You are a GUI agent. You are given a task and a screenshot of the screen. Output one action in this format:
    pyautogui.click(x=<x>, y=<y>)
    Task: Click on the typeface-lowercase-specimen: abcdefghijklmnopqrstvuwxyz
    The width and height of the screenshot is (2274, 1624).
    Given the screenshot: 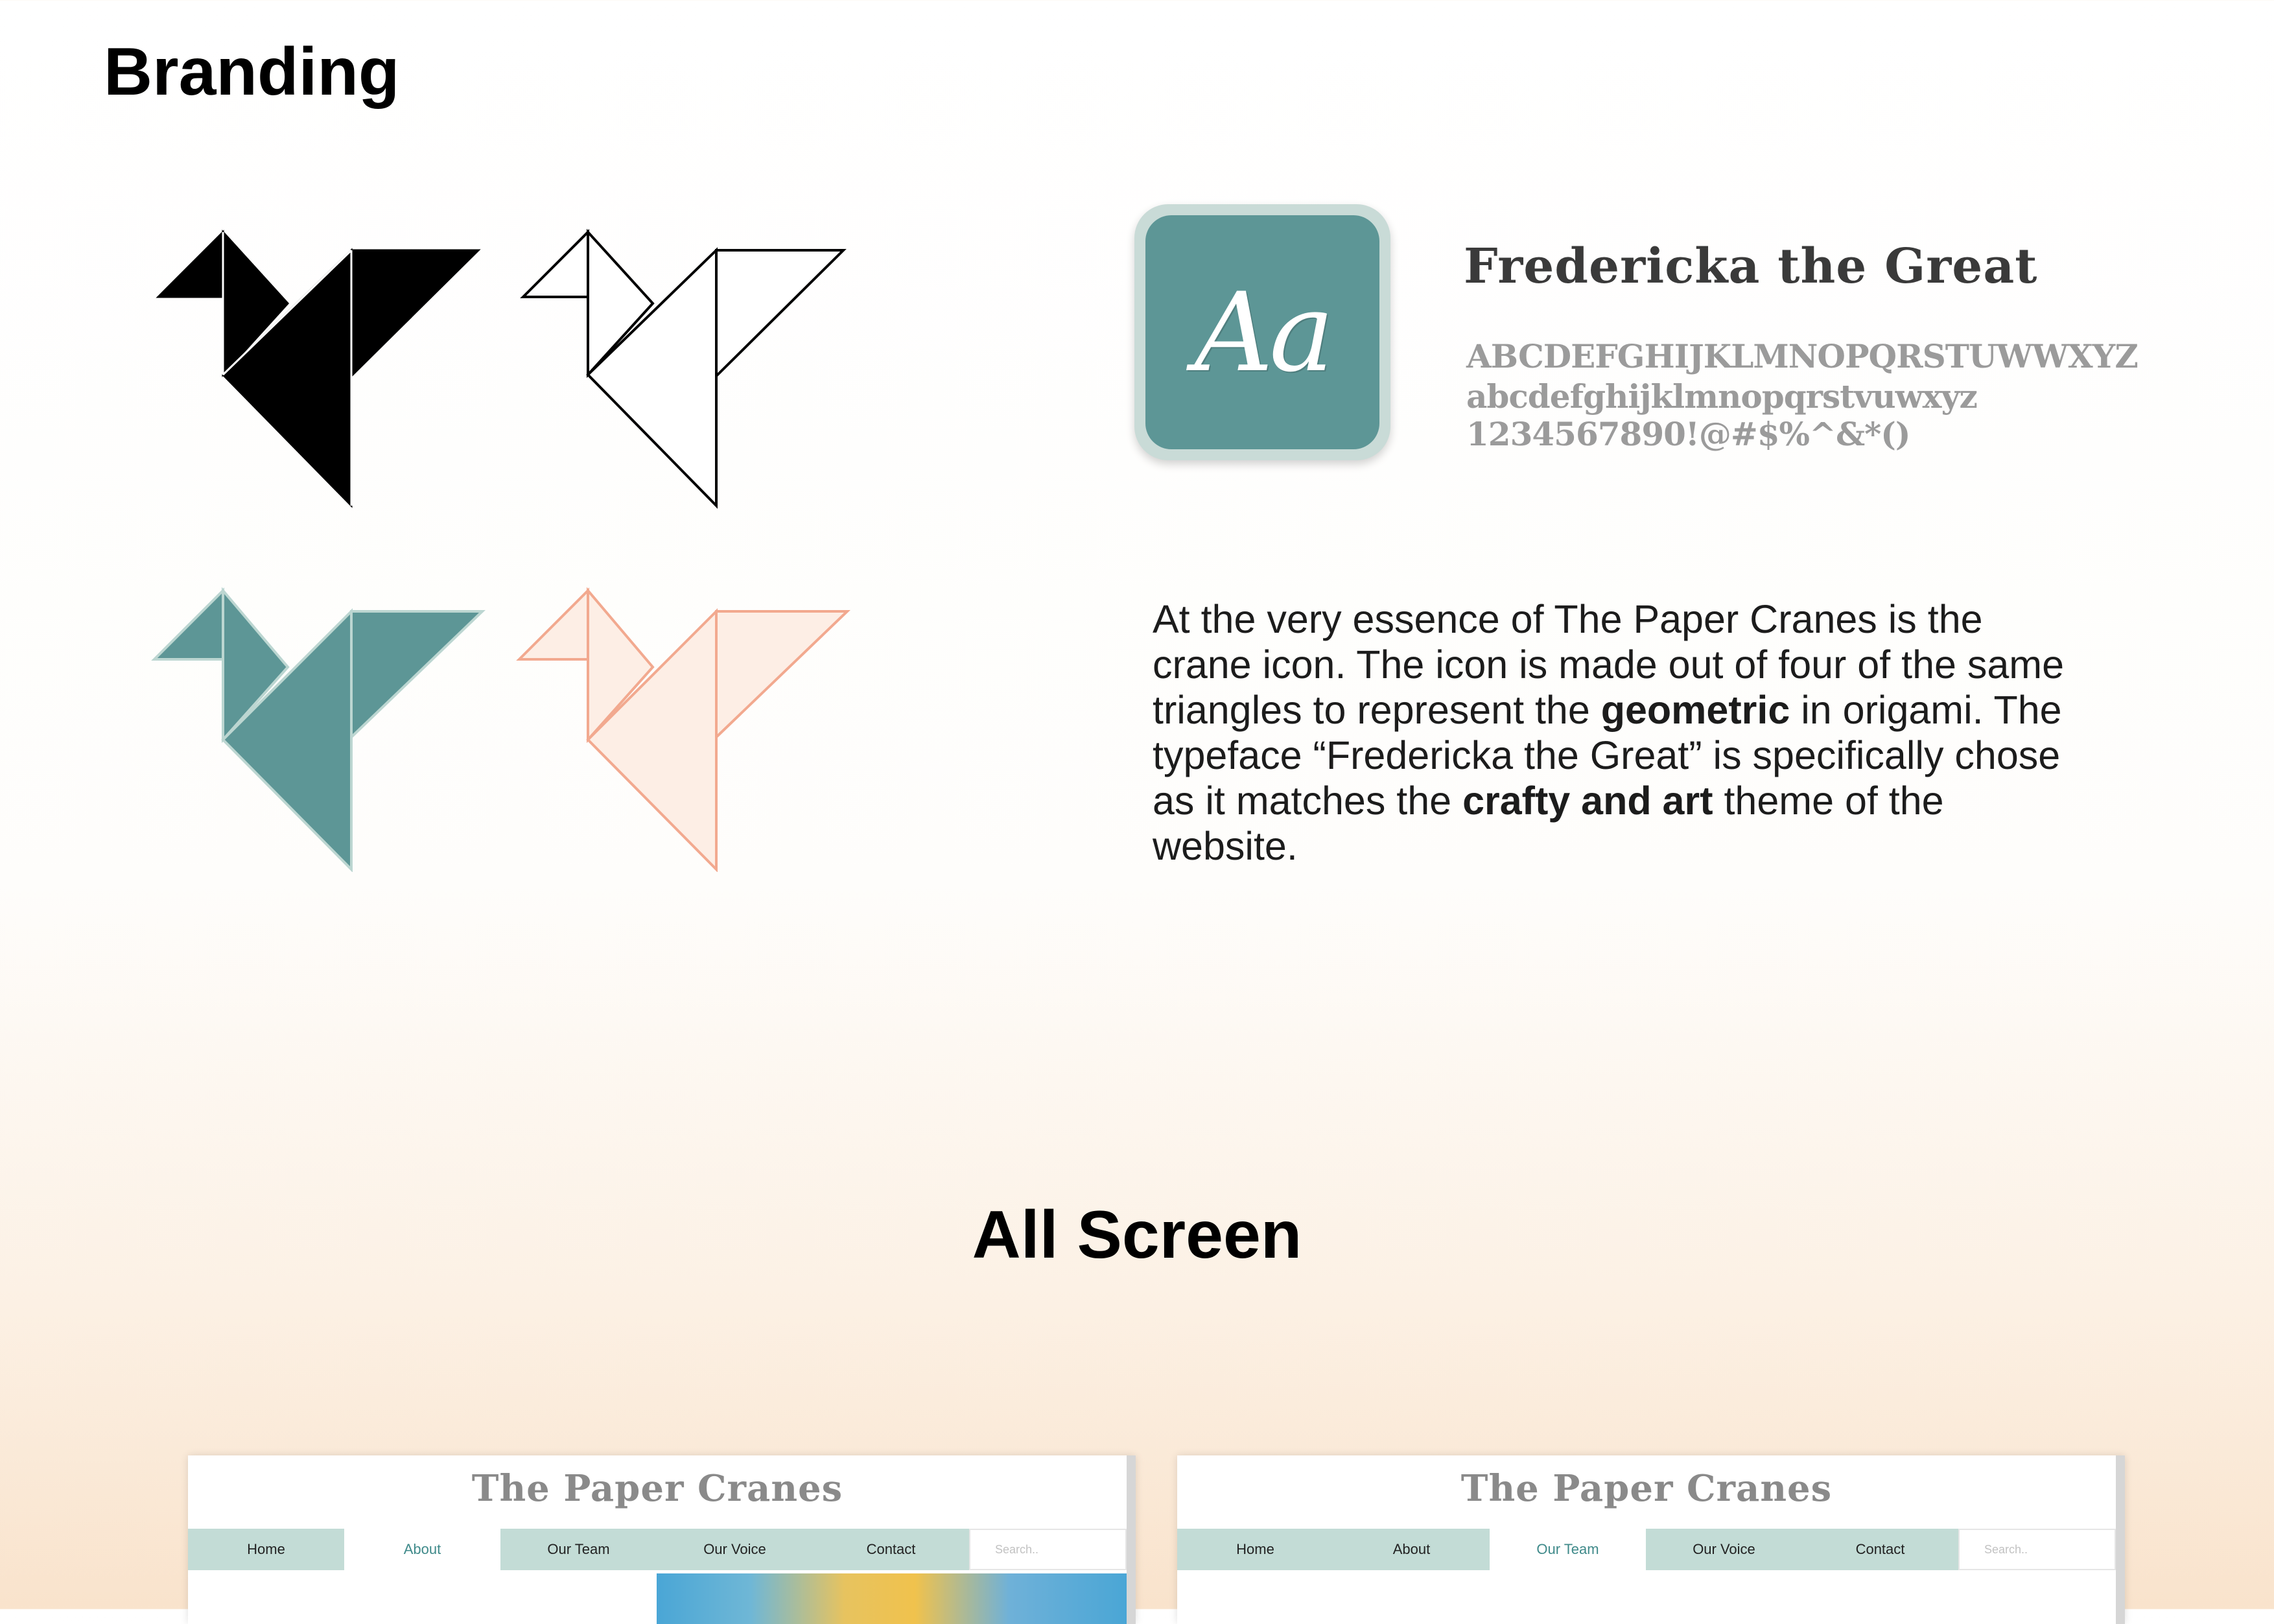 What is the action you would take?
    pyautogui.click(x=1722, y=397)
    